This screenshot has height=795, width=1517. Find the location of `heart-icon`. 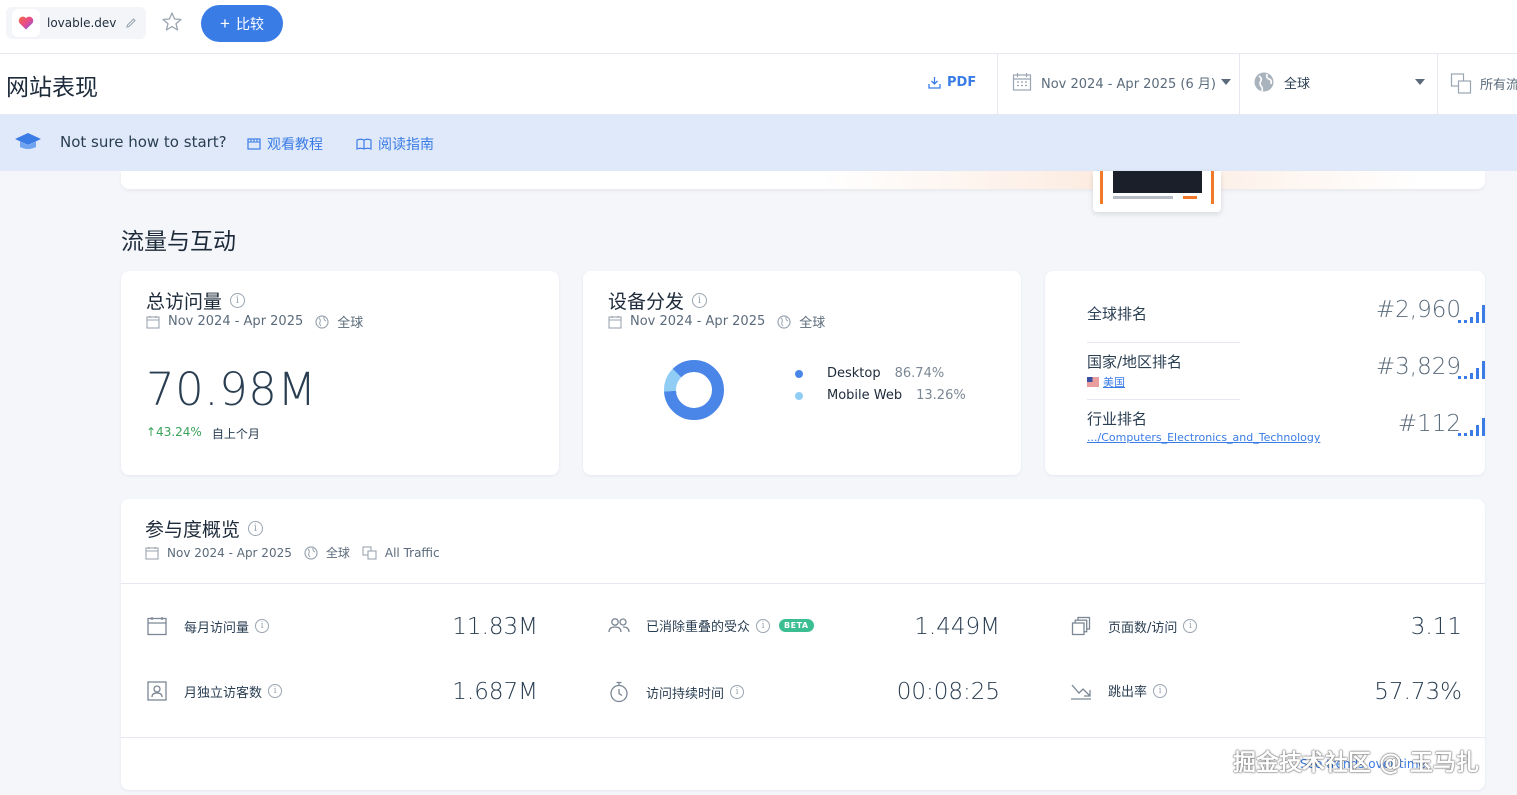

heart-icon is located at coordinates (26, 23).